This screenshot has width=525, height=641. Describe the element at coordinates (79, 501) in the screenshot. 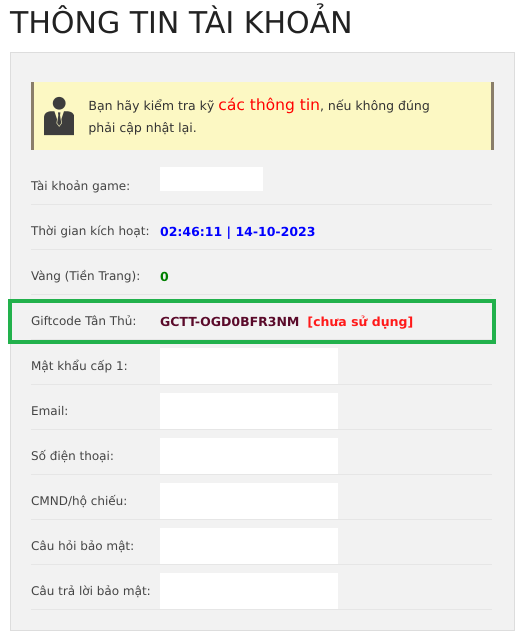

I see `field-label: CMND/hộ chiếu:` at that location.